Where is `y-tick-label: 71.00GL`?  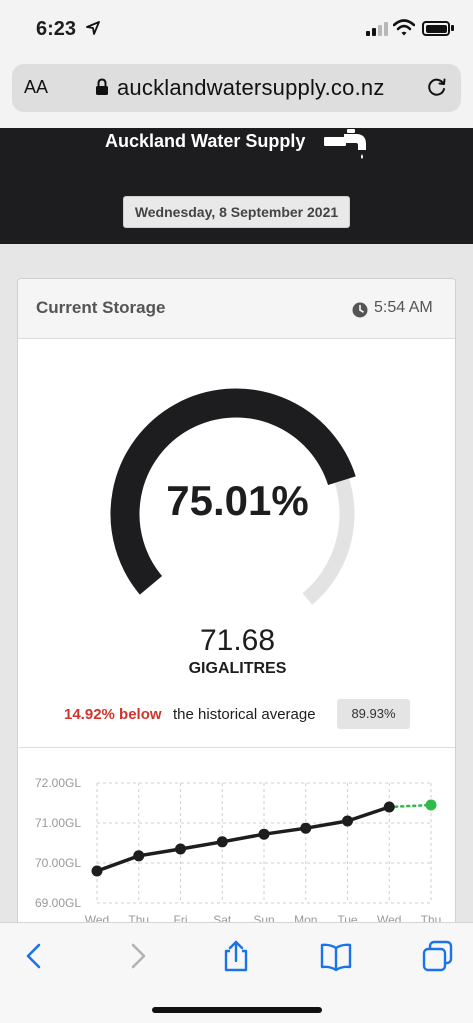 y-tick-label: 71.00GL is located at coordinates (58, 823).